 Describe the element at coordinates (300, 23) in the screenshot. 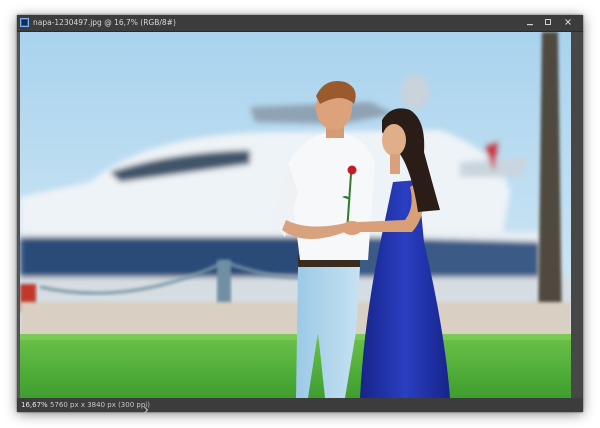

I see `document-titlebar: napa-1230497.jpg @ 16,7% (RGB/8#)` at that location.